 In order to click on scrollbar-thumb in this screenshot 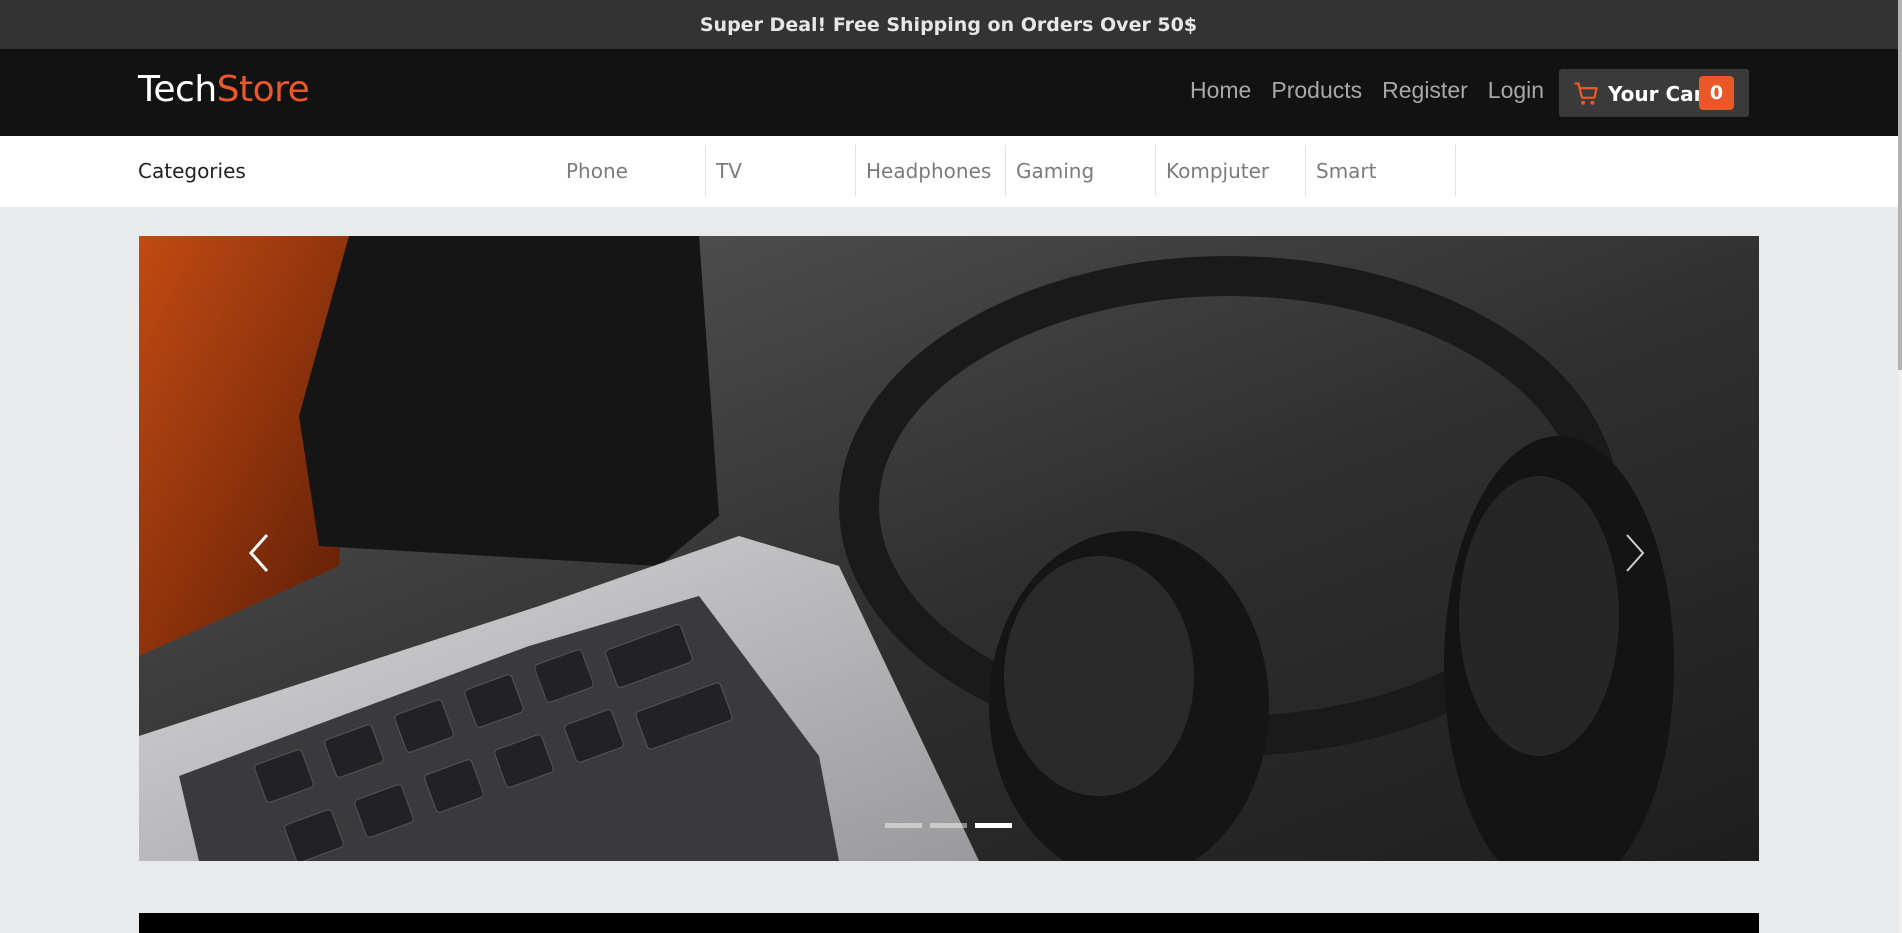, I will do `click(1900, 185)`.